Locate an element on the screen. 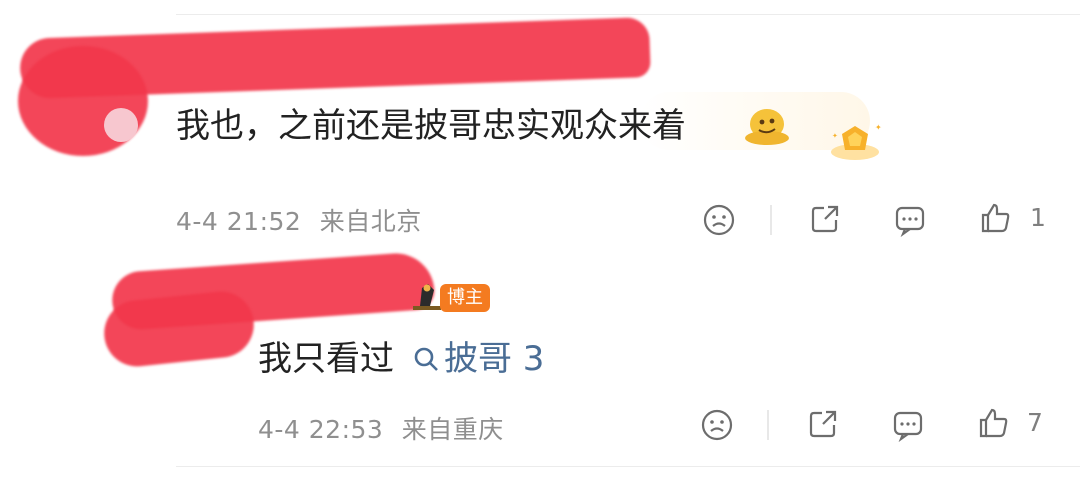 This screenshot has height=480, width=1080. search-icon is located at coordinates (426, 356).